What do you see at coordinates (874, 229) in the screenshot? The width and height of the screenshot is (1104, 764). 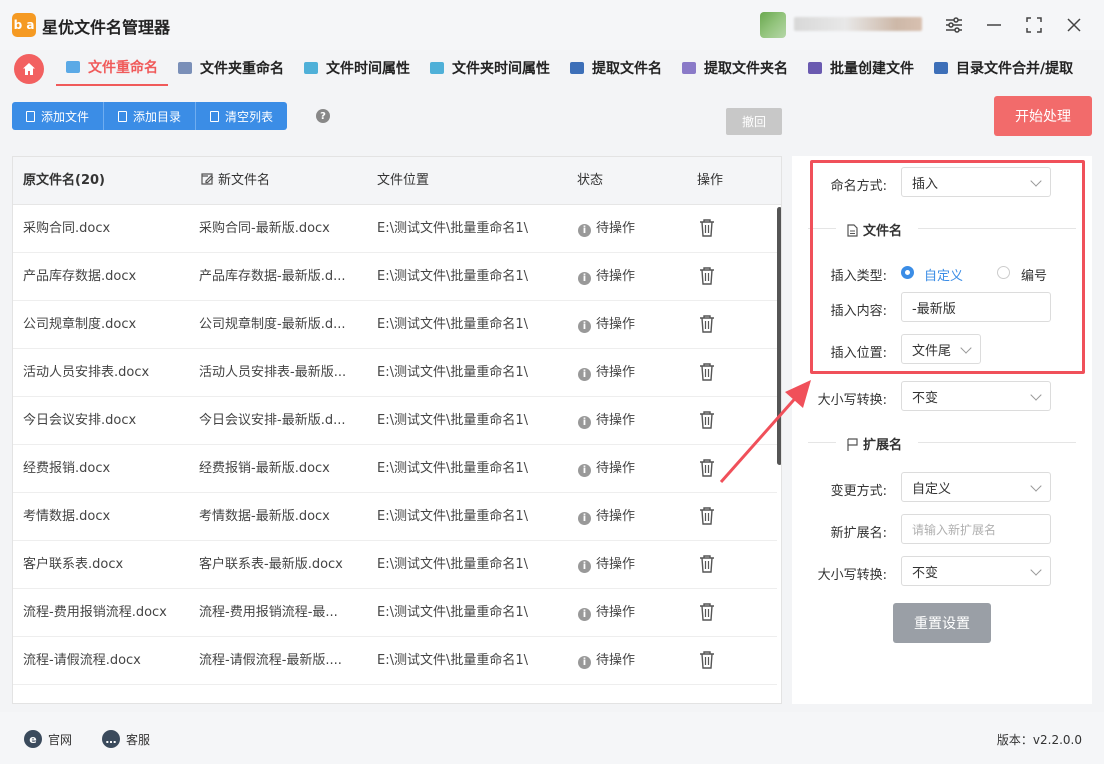 I see `filename-section-title: 文件名` at bounding box center [874, 229].